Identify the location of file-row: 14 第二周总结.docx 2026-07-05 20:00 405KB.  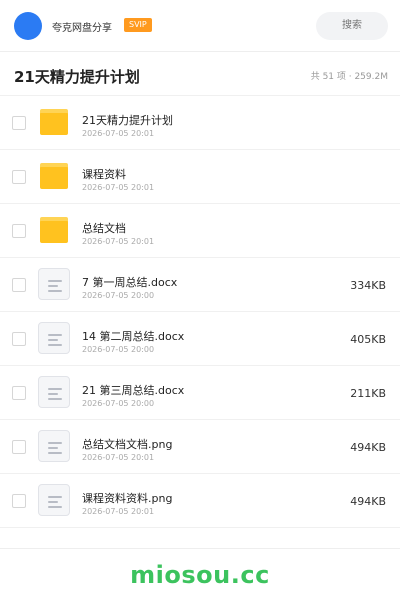
(200, 339).